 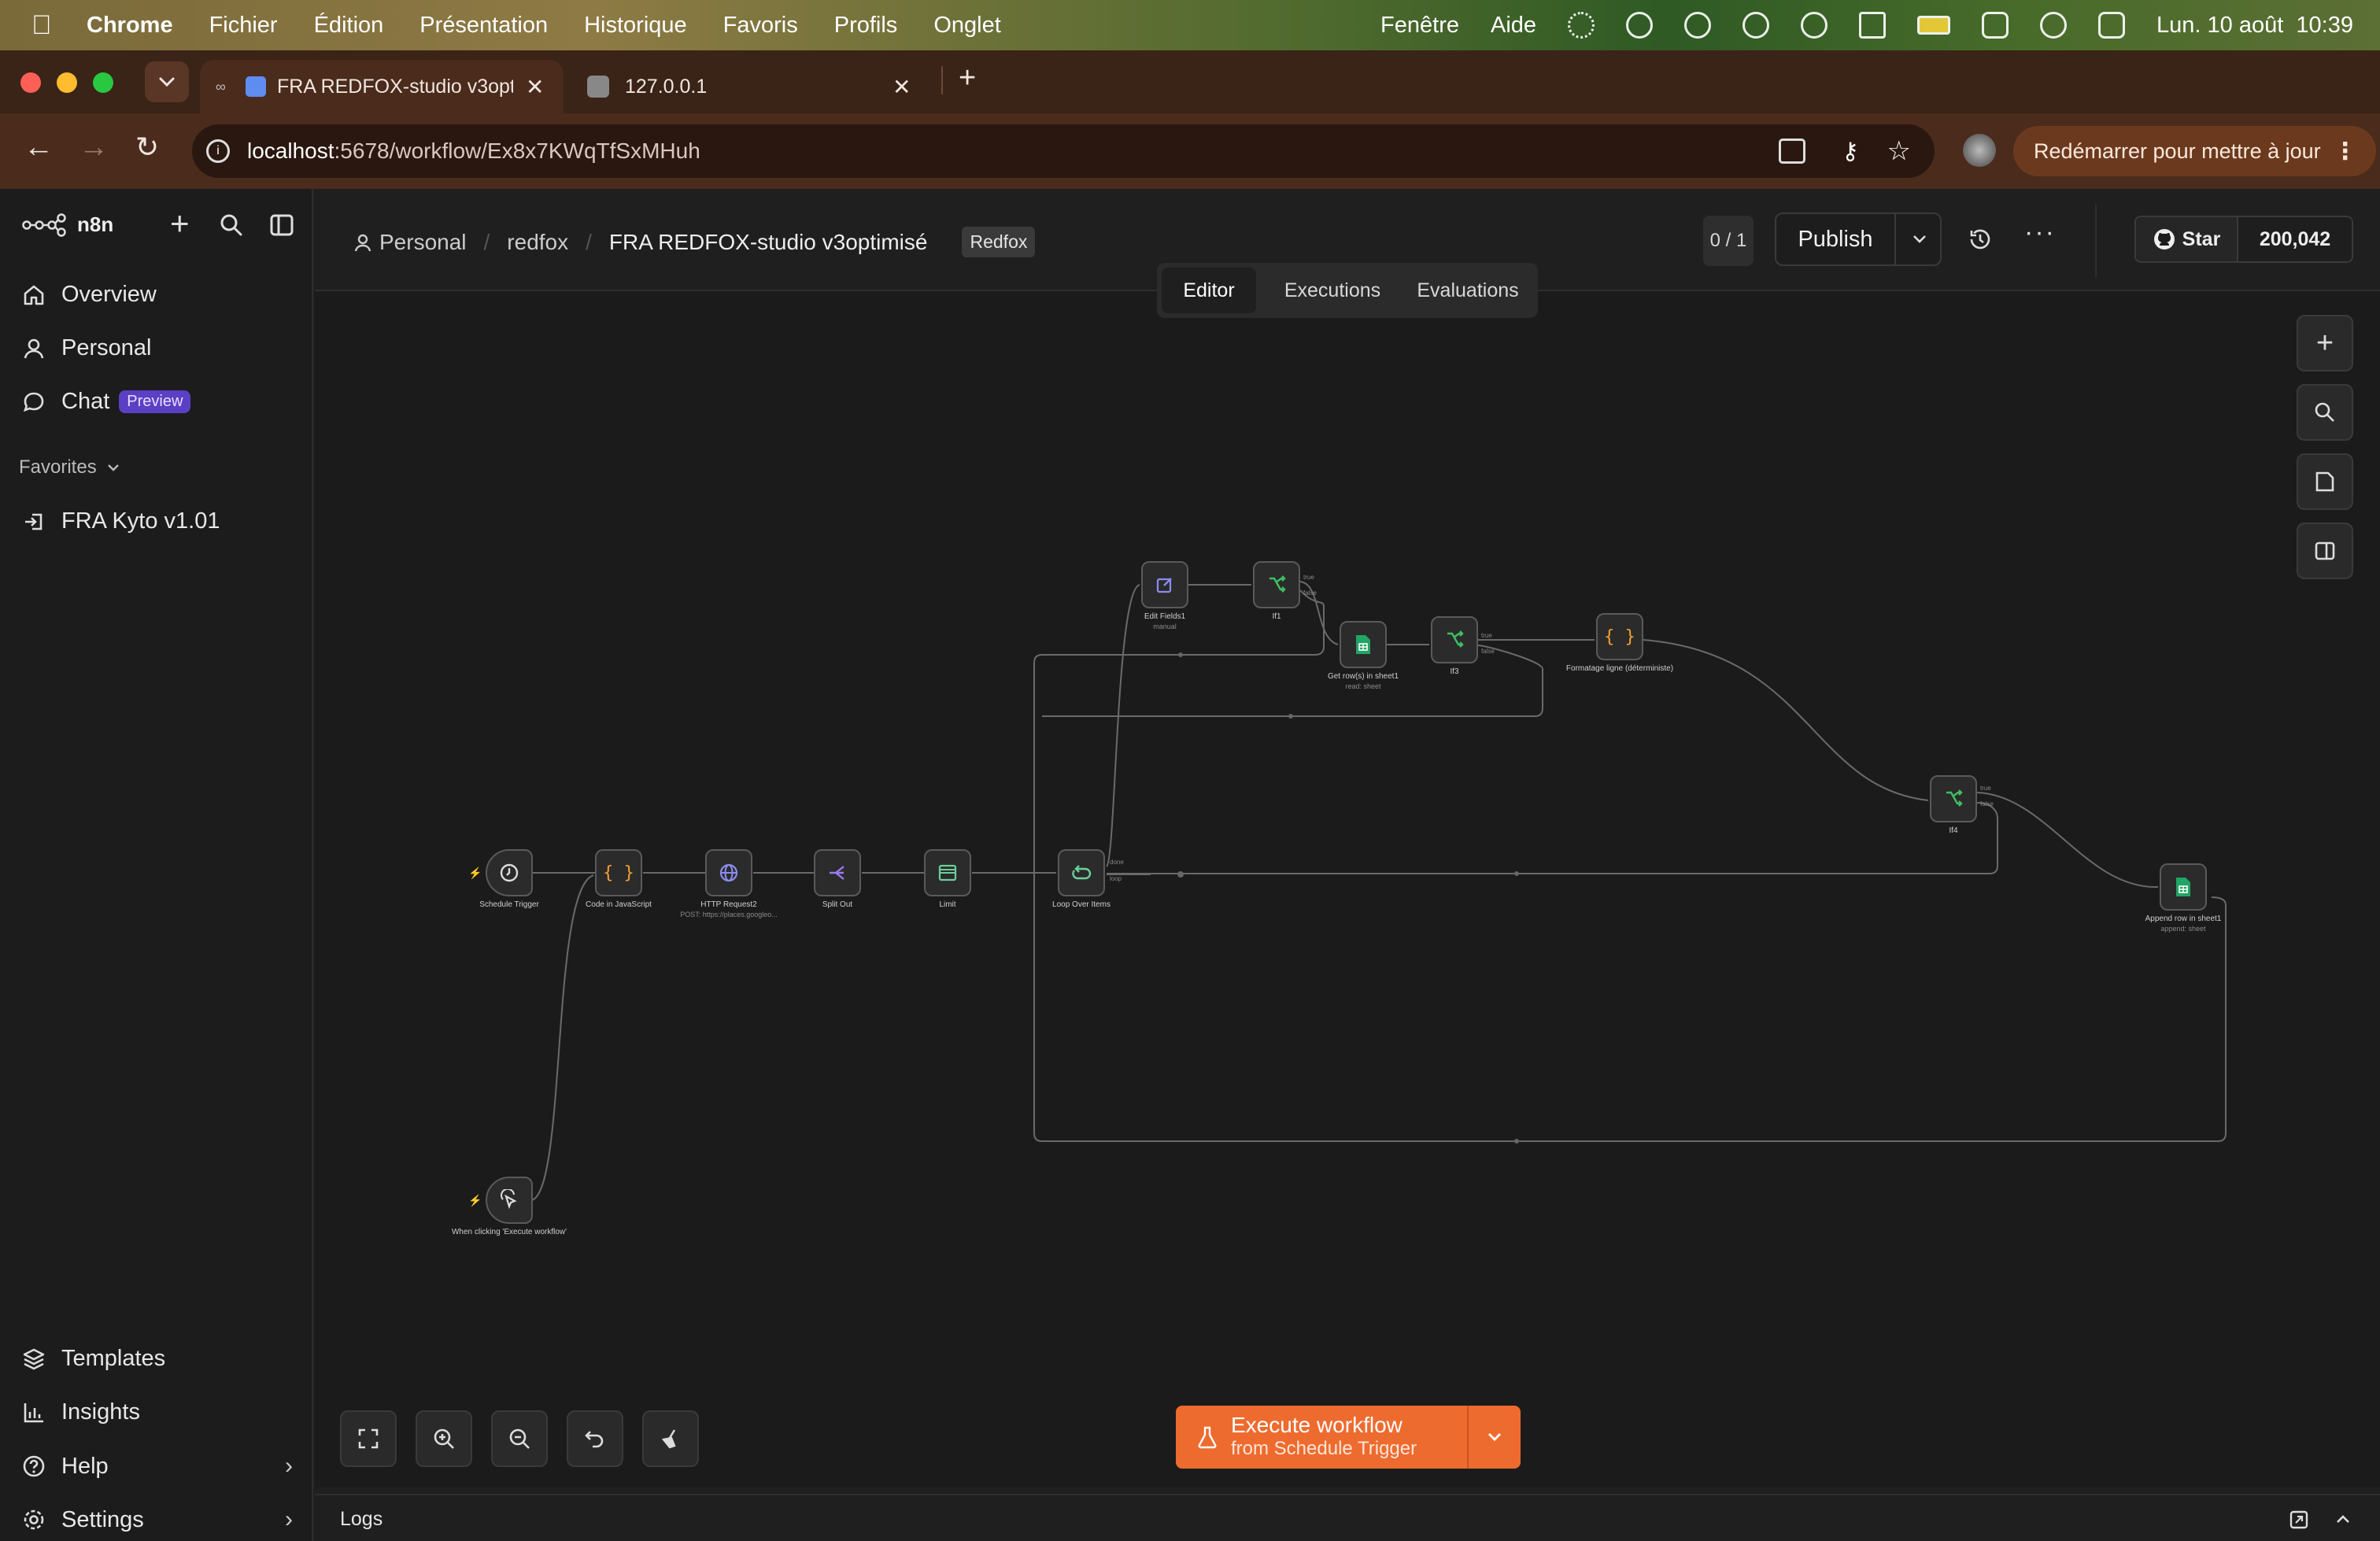 What do you see at coordinates (444, 1438) in the screenshot?
I see `zoom-in-button` at bounding box center [444, 1438].